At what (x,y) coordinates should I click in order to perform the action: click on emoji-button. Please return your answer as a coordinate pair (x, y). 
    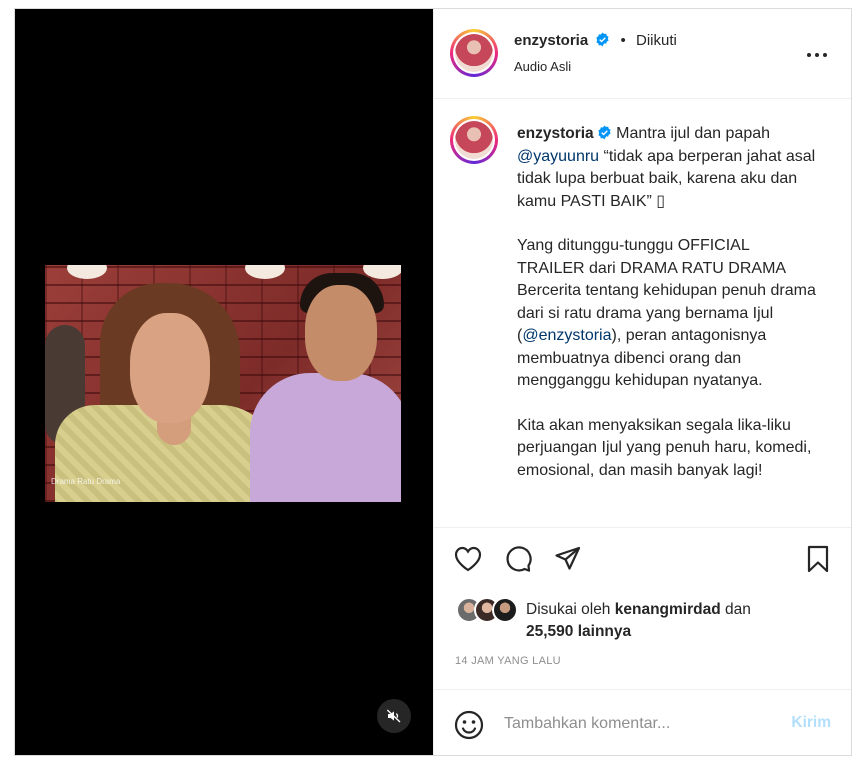
    Looking at the image, I should click on (469, 725).